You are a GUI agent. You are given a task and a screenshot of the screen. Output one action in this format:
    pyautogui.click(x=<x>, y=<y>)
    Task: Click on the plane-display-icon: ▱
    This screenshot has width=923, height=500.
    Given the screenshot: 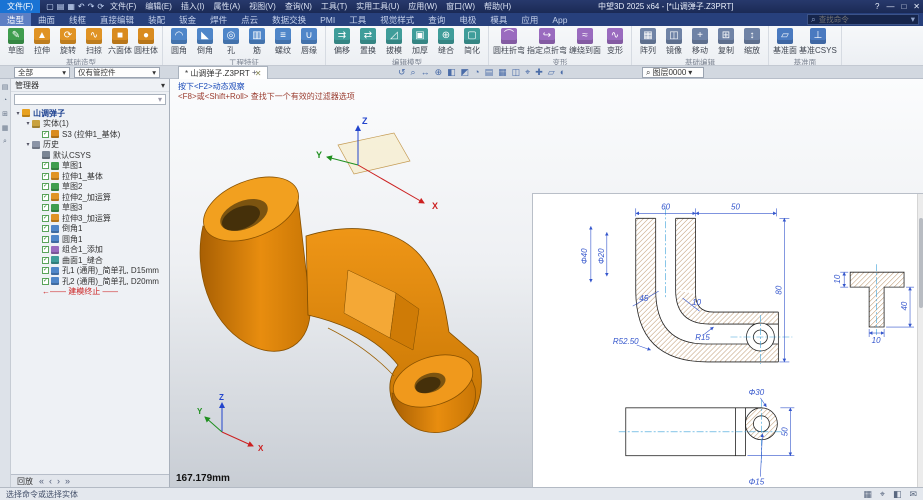 What is the action you would take?
    pyautogui.click(x=551, y=72)
    